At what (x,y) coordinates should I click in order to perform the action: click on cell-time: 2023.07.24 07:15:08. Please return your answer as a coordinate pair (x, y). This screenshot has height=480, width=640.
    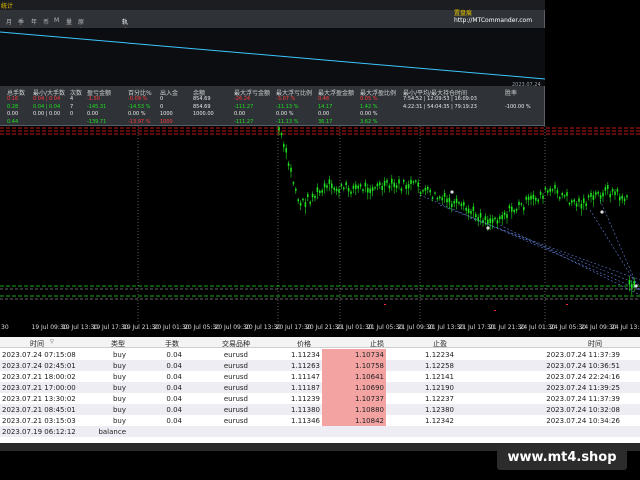
    Looking at the image, I should click on (39, 355).